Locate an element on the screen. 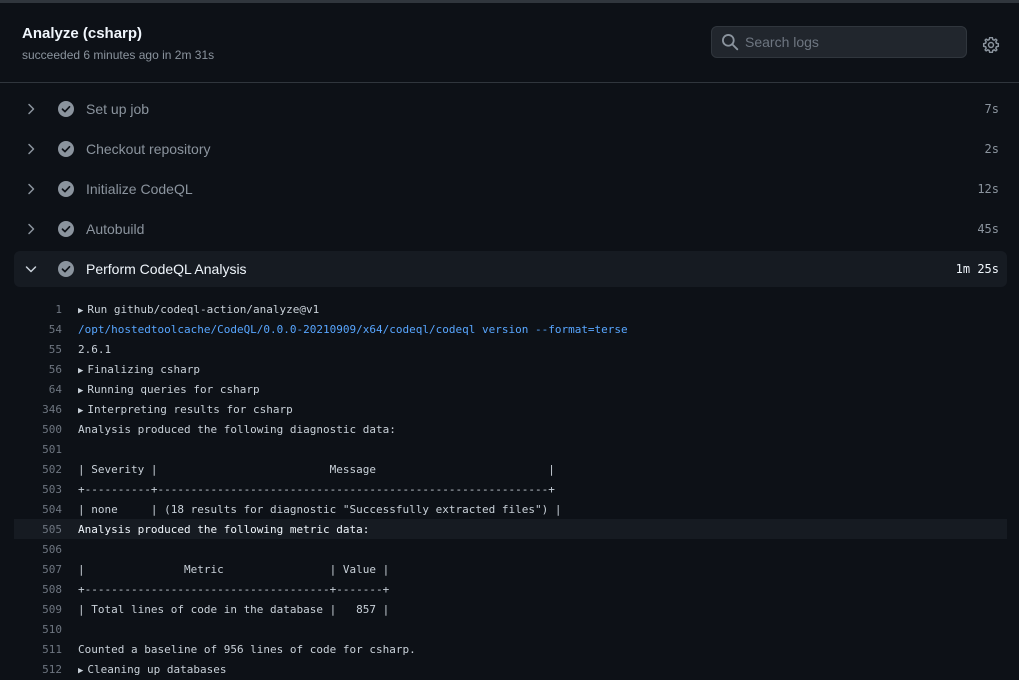 The height and width of the screenshot is (680, 1019). log-text: | Severity | Message | is located at coordinates (316, 469).